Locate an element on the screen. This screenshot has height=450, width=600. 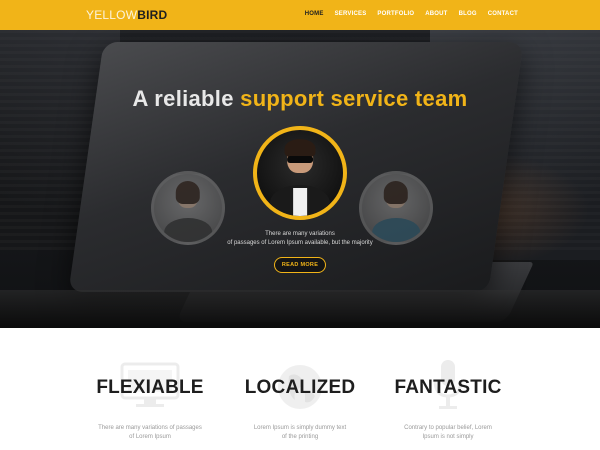
feature-title: FLEXIABLE is located at coordinates (150, 387).